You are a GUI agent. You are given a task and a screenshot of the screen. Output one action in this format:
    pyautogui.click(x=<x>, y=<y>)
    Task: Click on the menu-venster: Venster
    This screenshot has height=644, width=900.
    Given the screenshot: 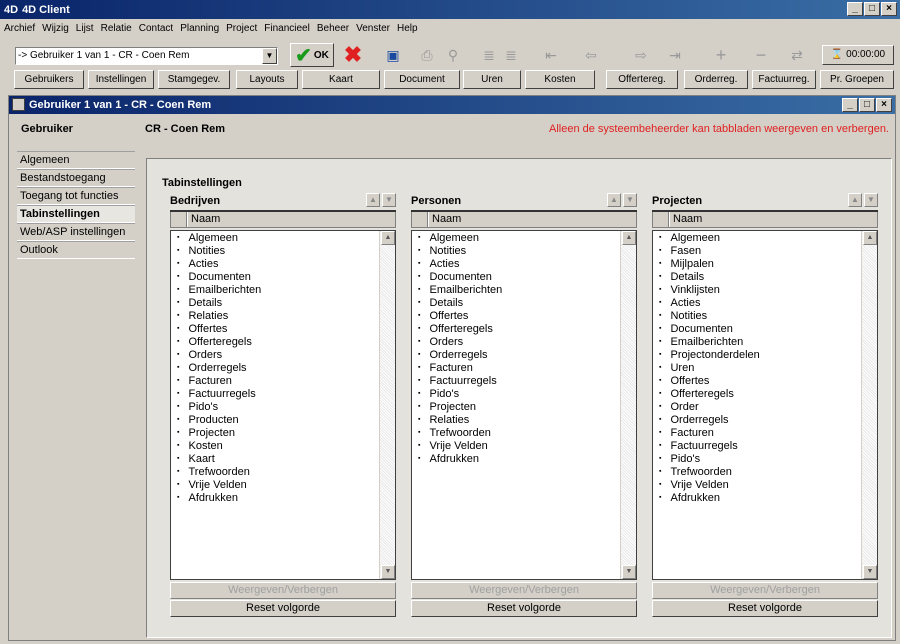 What is the action you would take?
    pyautogui.click(x=373, y=28)
    